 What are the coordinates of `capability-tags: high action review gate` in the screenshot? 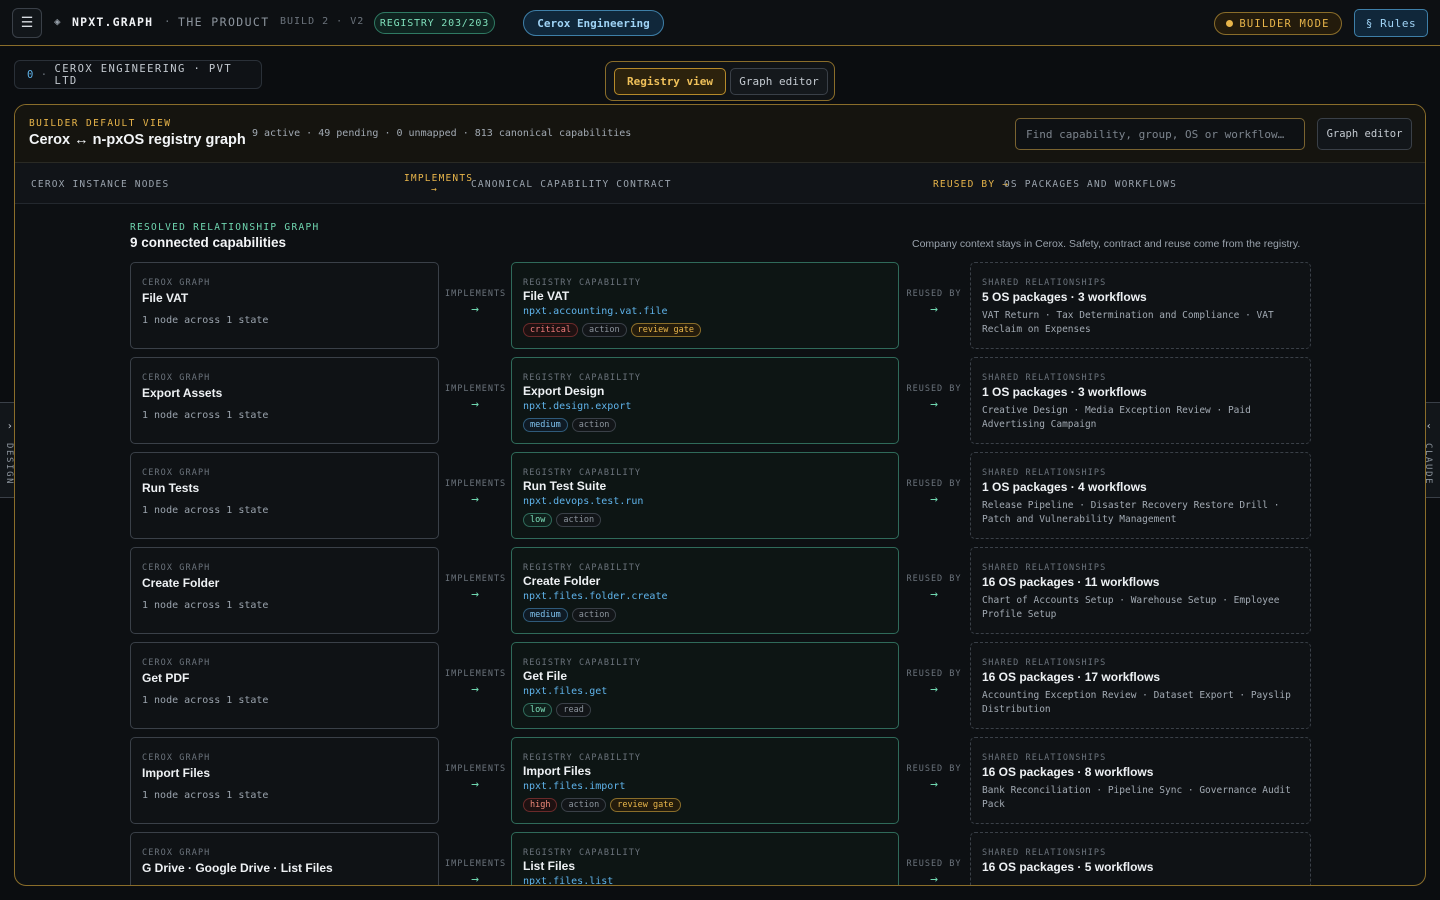 It's located at (602, 805).